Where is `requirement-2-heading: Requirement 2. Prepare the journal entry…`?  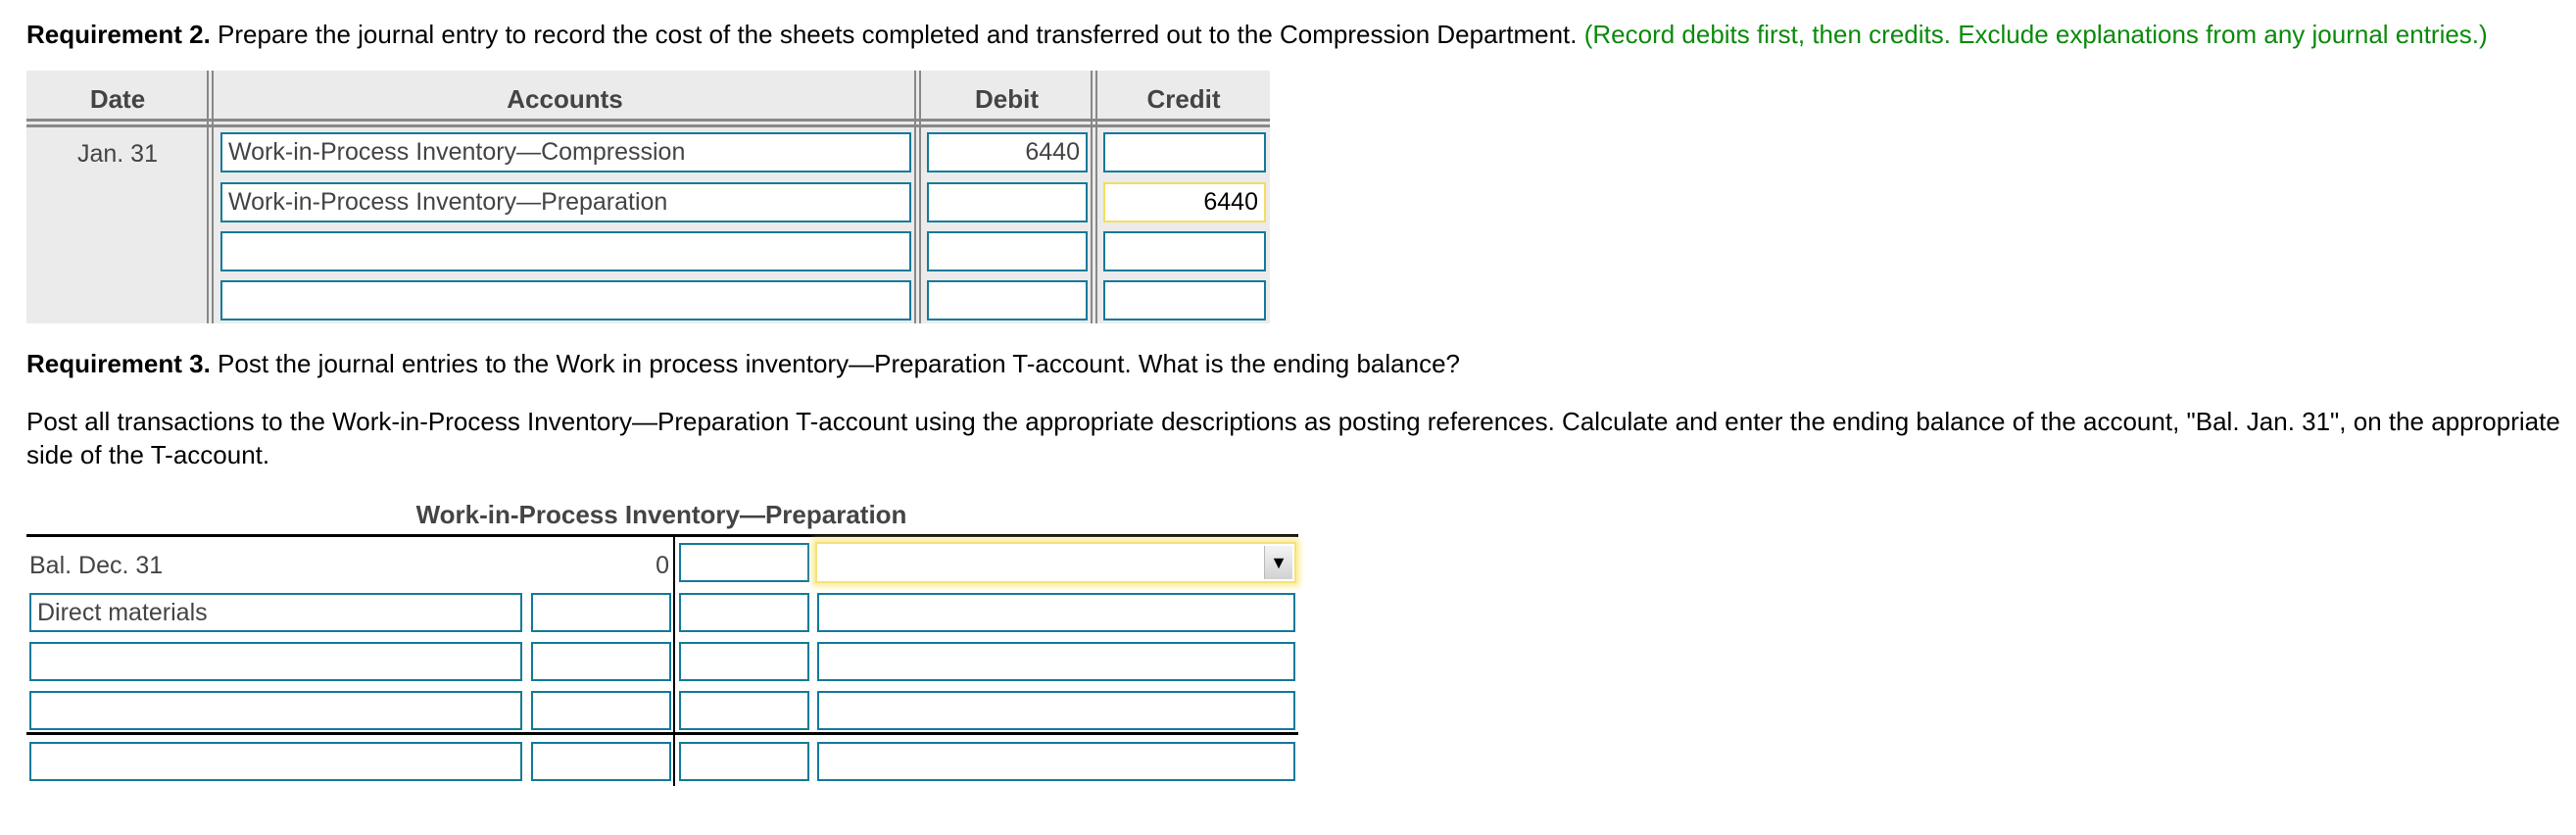
requirement-2-heading: Requirement 2. Prepare the journal entry… is located at coordinates (1257, 35).